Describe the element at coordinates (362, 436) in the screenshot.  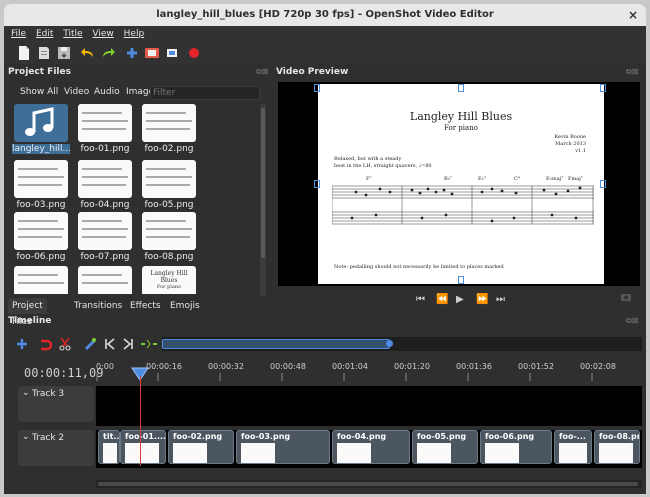
I see `clip-label: foo-04.png` at that location.